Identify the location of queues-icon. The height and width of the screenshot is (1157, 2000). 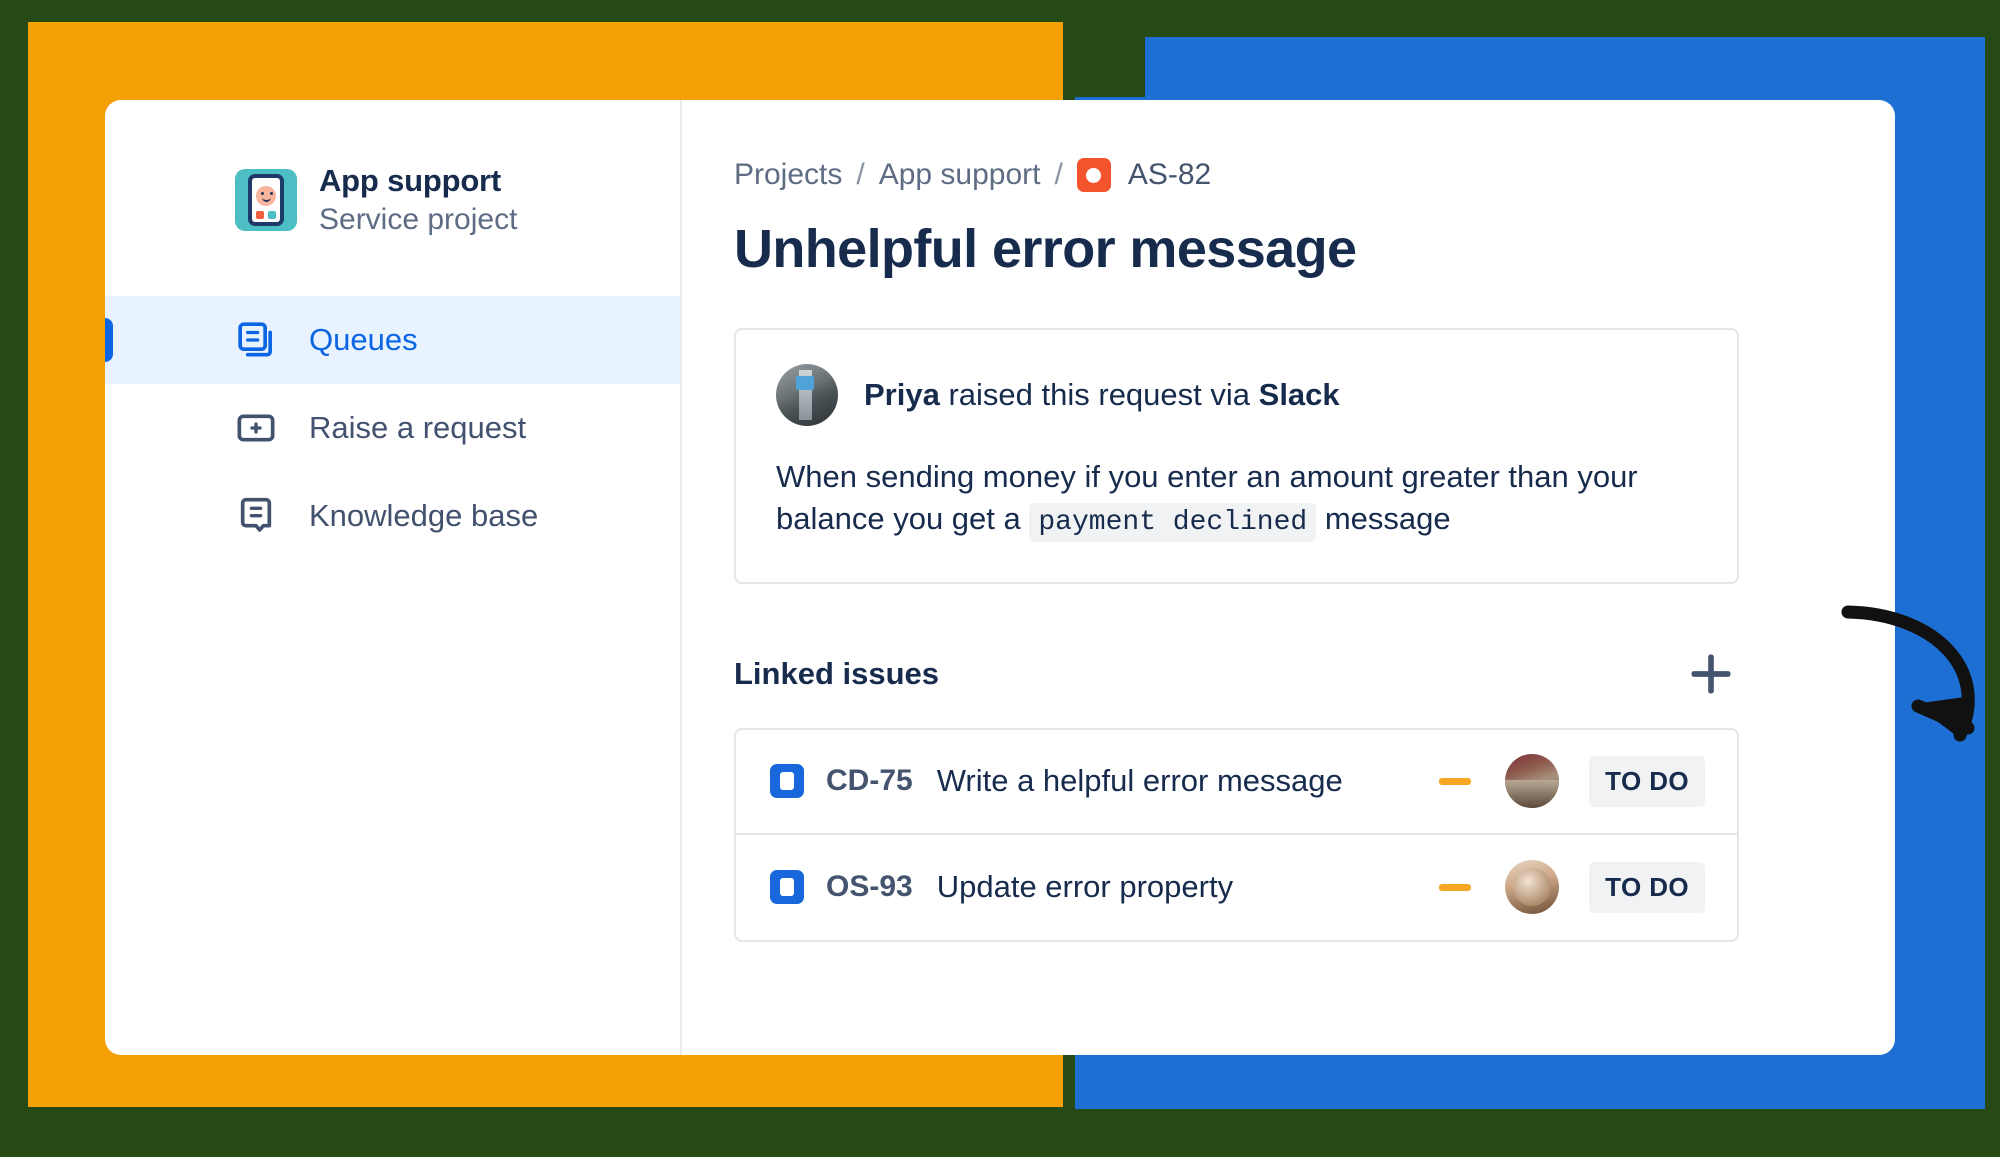
(256, 340).